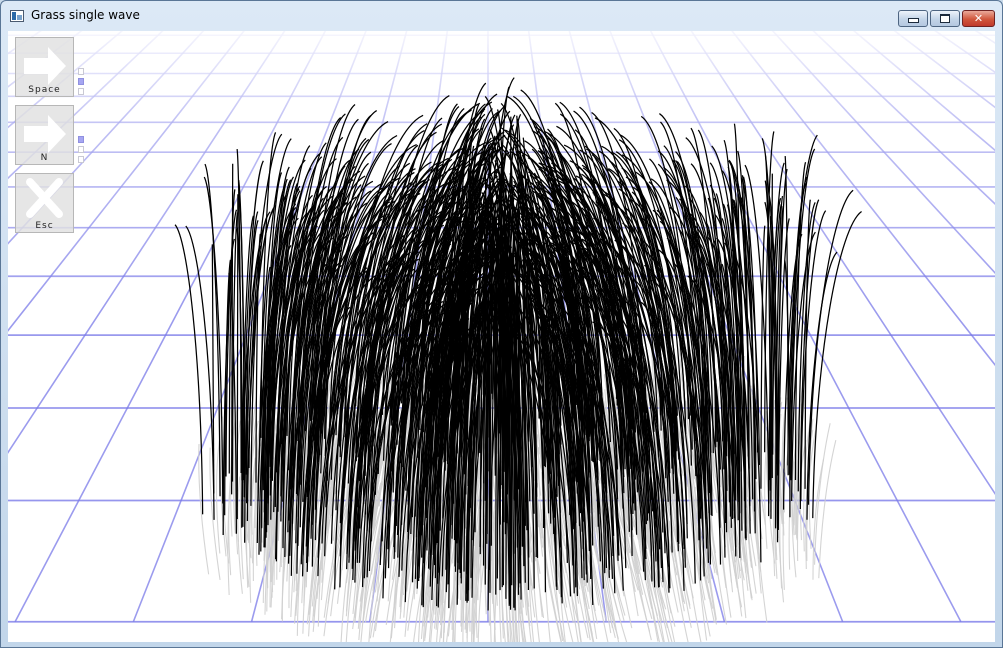 The height and width of the screenshot is (648, 1003). What do you see at coordinates (44, 90) in the screenshot?
I see `space-key-label: Space` at bounding box center [44, 90].